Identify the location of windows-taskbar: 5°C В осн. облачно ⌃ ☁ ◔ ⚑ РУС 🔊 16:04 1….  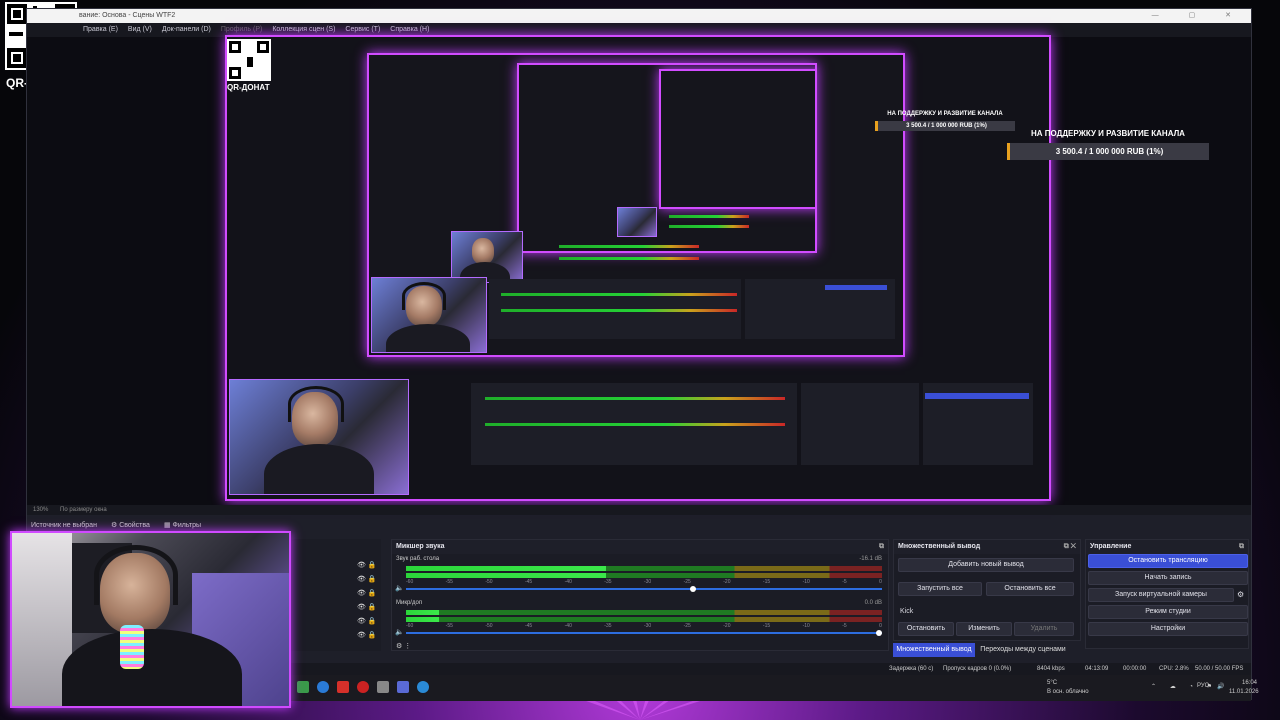
(775, 688).